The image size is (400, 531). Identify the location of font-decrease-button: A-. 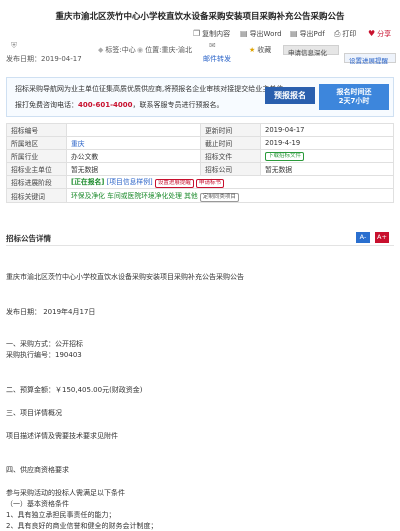
(363, 237).